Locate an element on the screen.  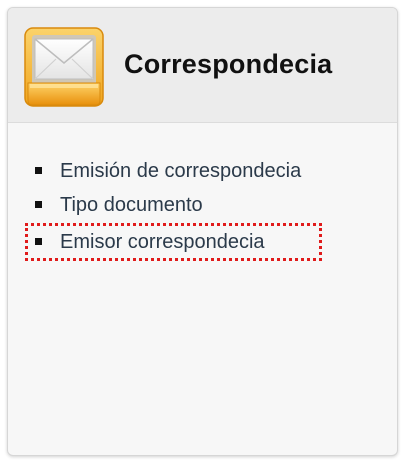
list-item: Emisión de correspondecia is located at coordinates (202, 171).